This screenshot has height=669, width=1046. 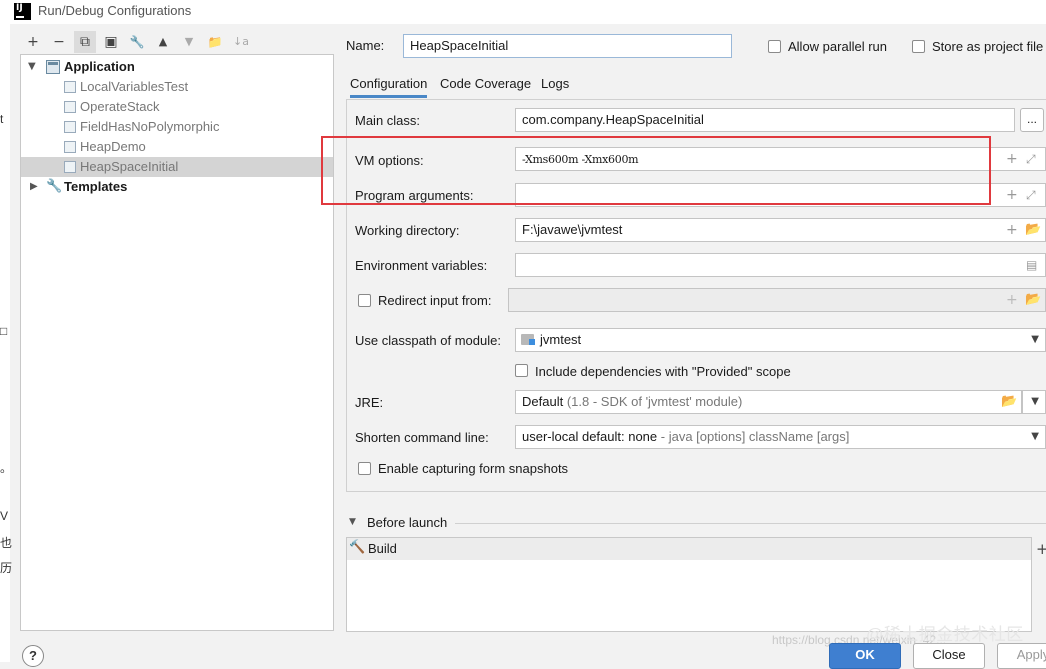 I want to click on tree-item: FieldHasNoPolymorphic, so click(x=177, y=127).